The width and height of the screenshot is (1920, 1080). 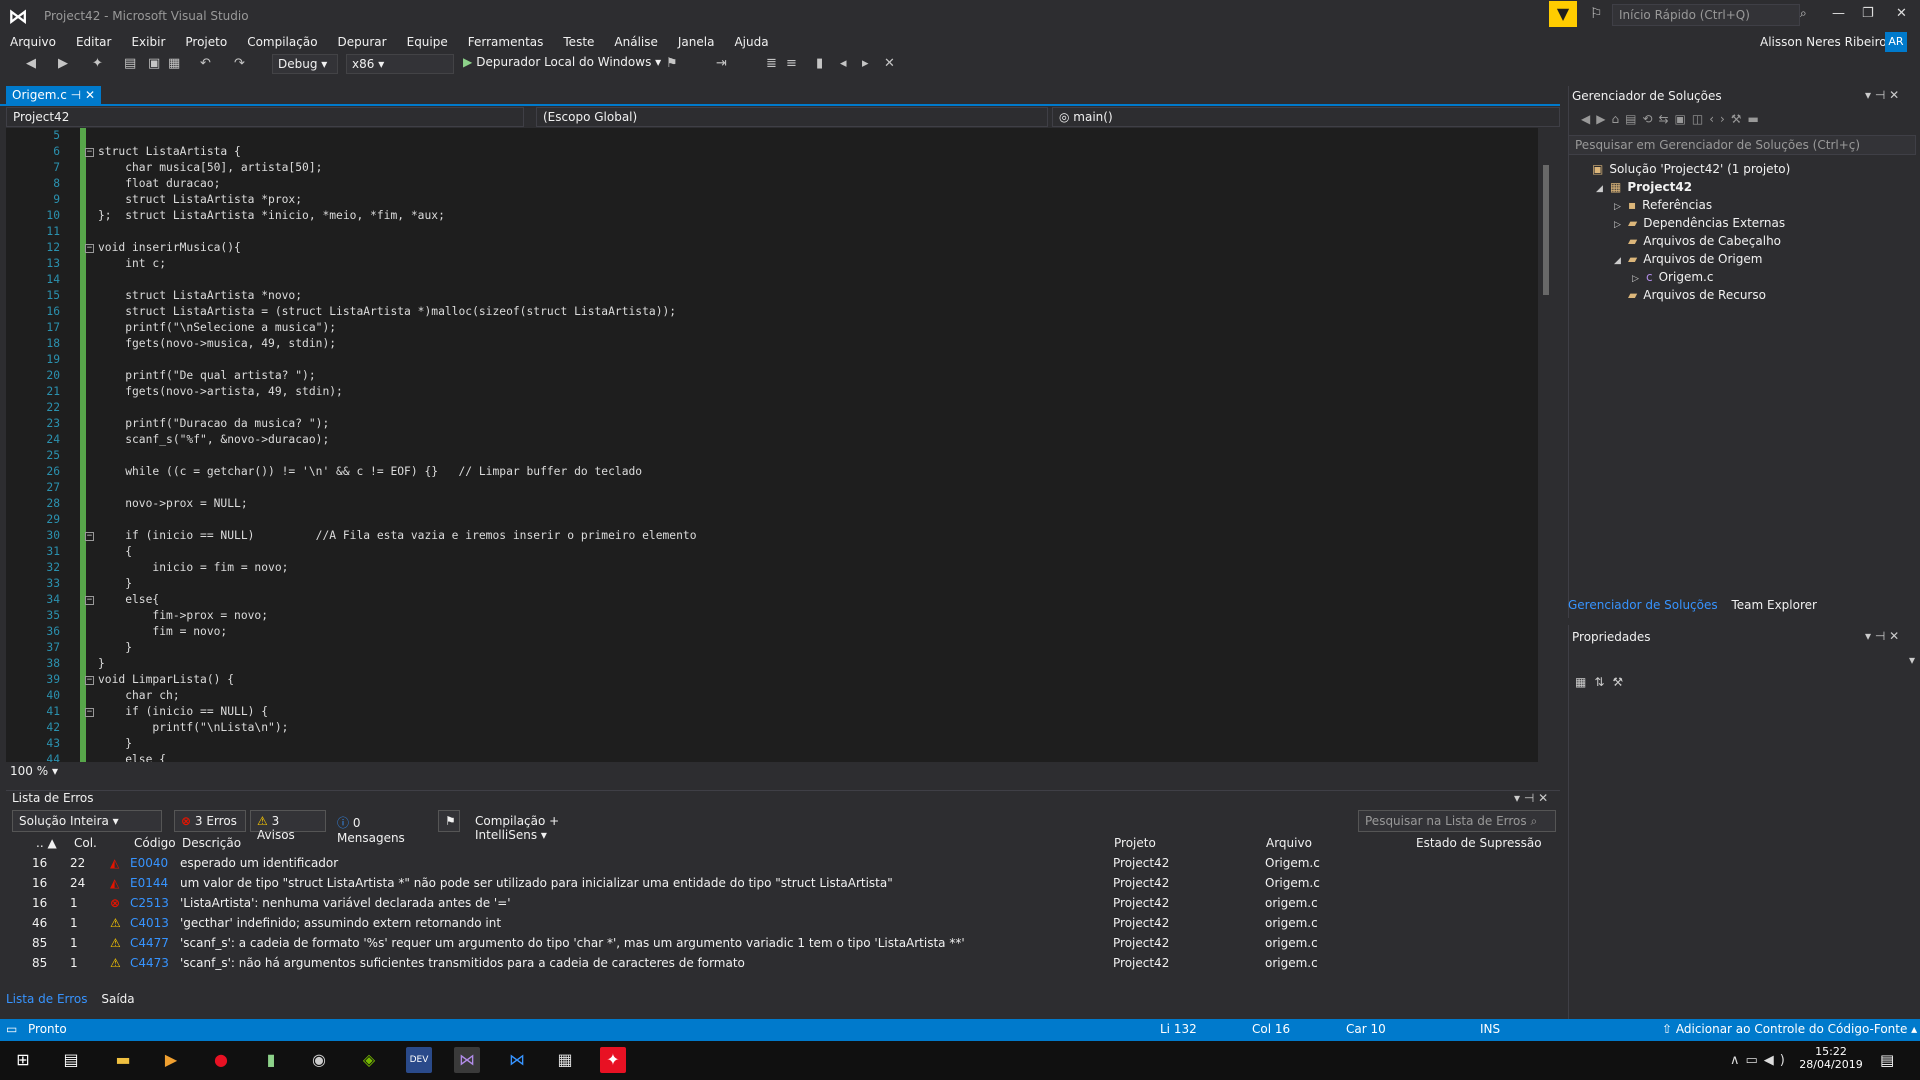 What do you see at coordinates (562, 62) in the screenshot?
I see `start-debugger-button: ▶ Depurador Local do Windows ▾` at bounding box center [562, 62].